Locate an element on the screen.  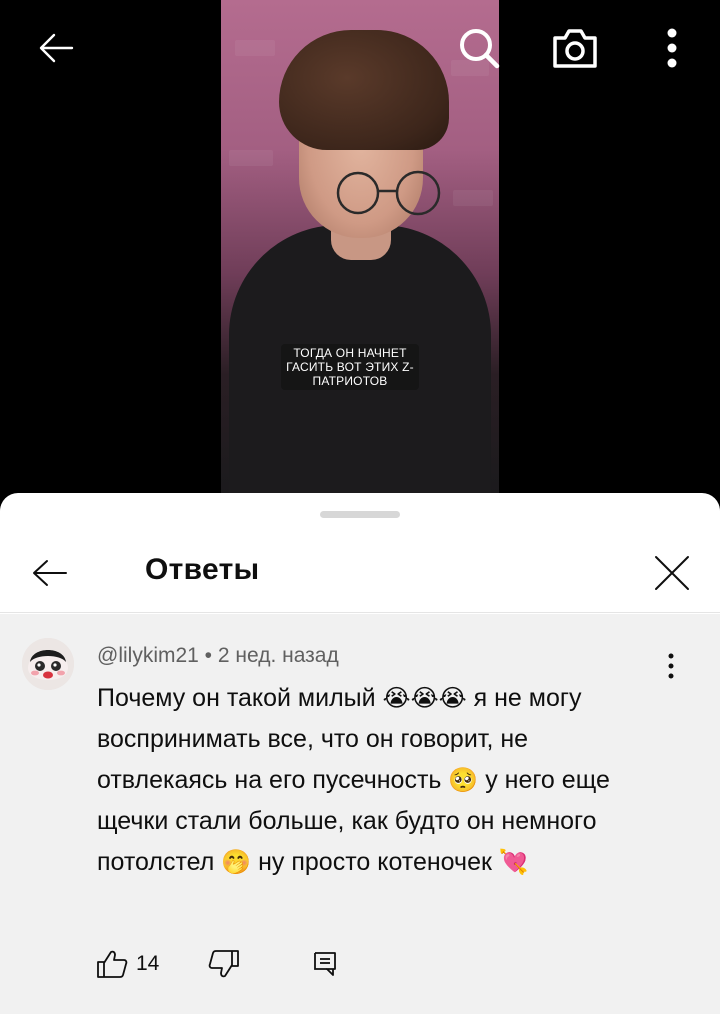
crying-face-emoji: 😭😭😭 is located at coordinates (424, 698).